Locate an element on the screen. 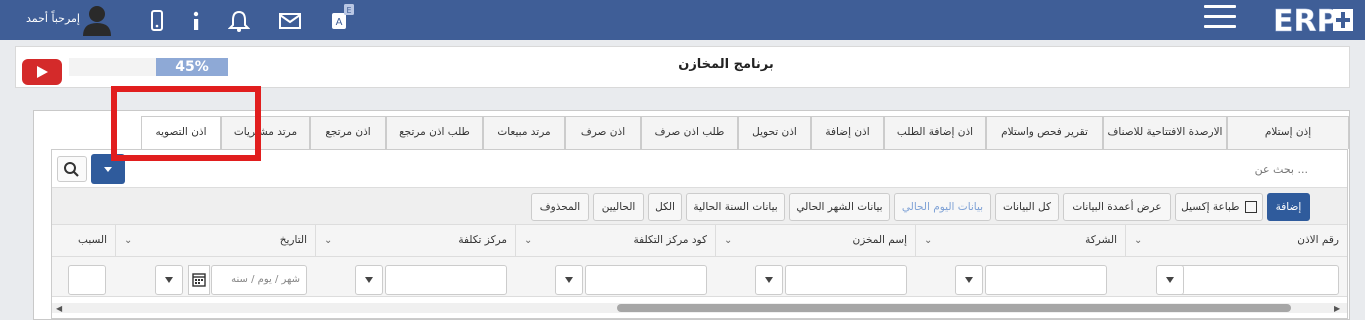  svg-text: E is located at coordinates (348, 10).